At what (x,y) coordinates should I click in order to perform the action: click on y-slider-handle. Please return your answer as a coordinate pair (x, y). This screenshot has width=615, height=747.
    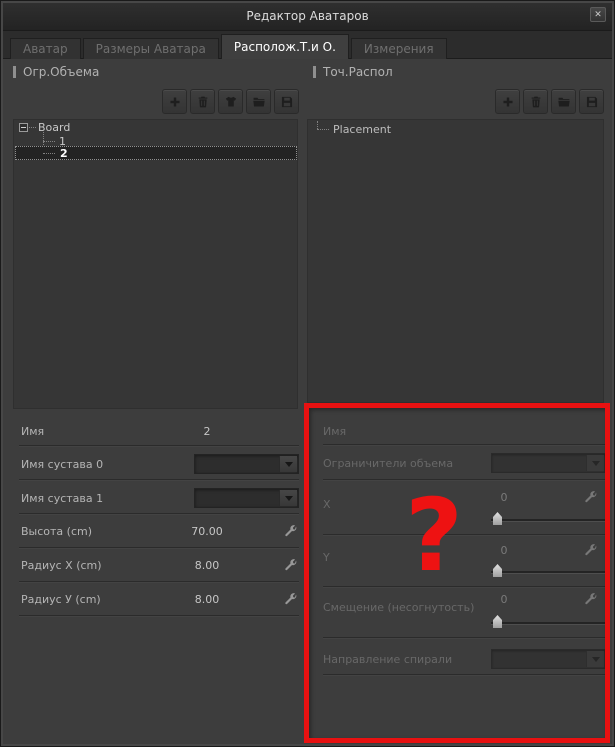
    Looking at the image, I should click on (497, 570).